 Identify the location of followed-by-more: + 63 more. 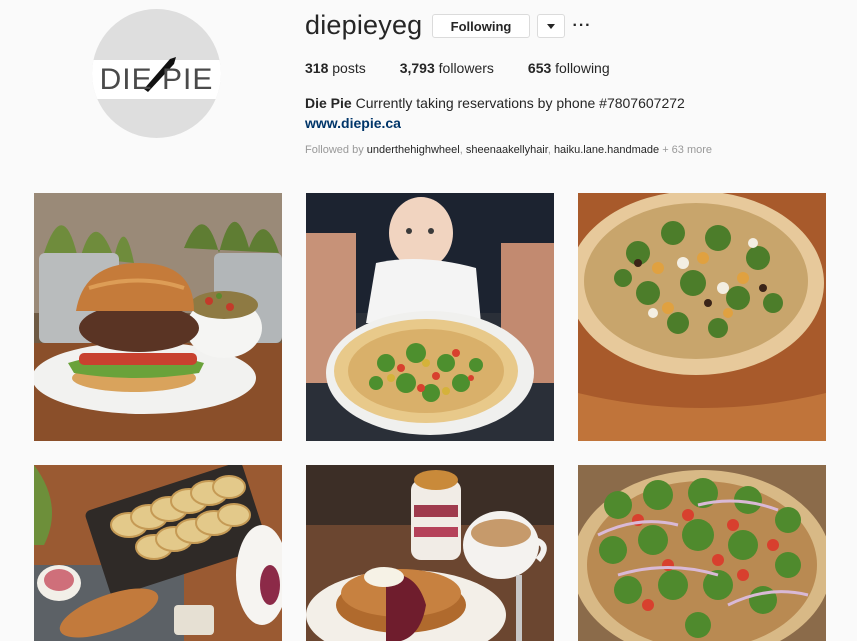
(687, 150).